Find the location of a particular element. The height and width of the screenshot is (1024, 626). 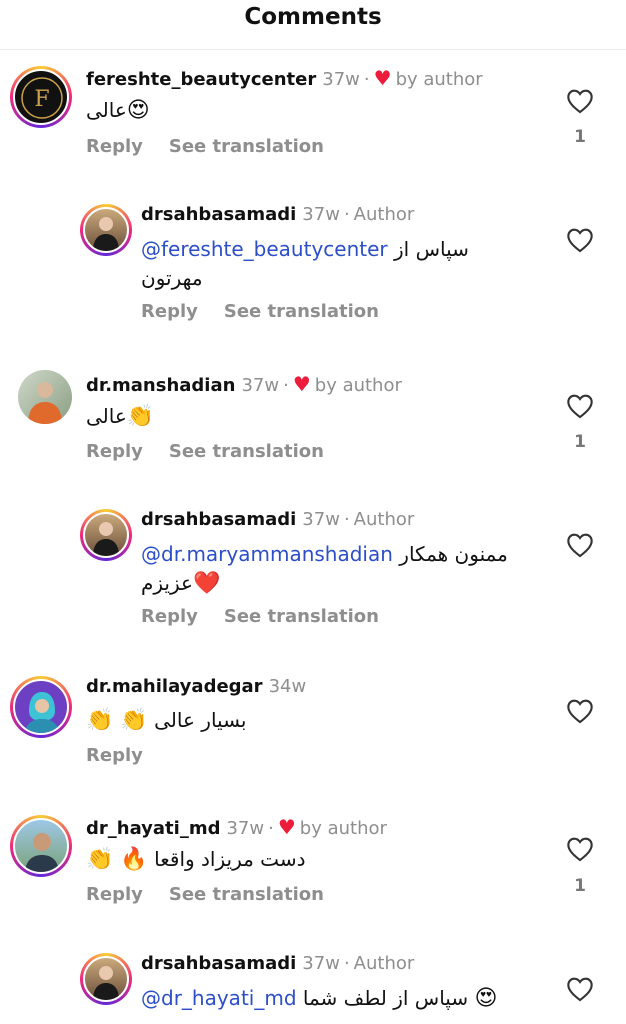

comment-text: عالی😍 is located at coordinates (118, 110).